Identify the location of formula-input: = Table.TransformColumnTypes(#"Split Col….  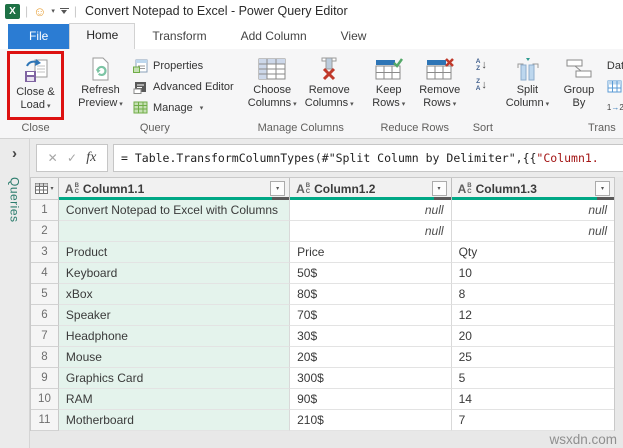
(368, 158).